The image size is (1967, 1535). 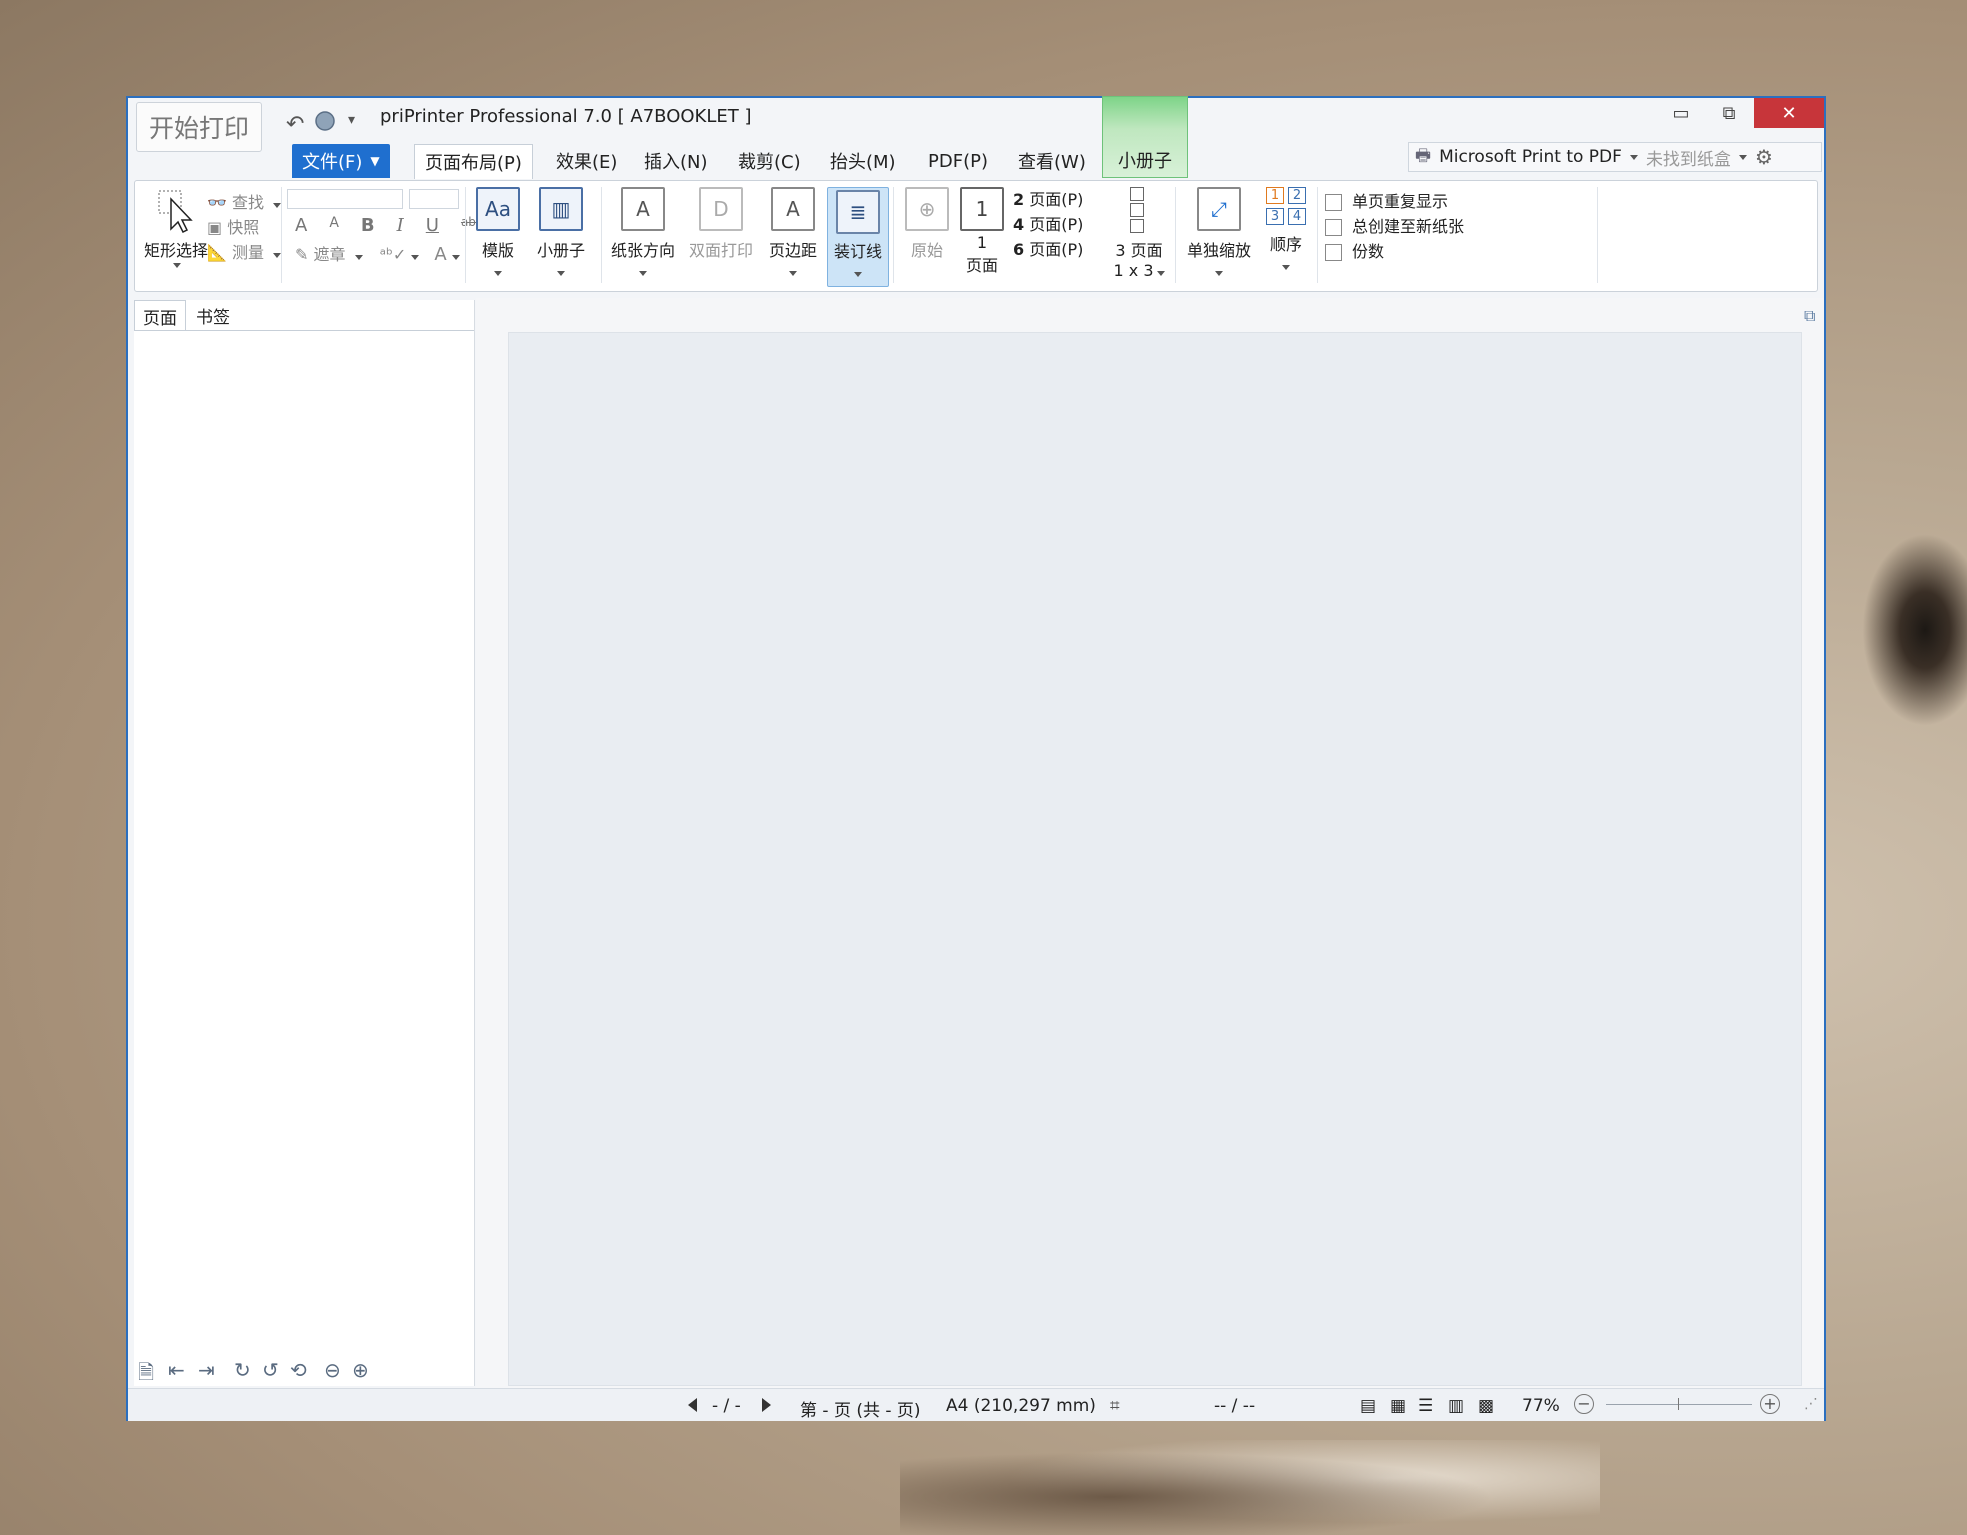 I want to click on restore-button: ⧉, so click(x=1729, y=113).